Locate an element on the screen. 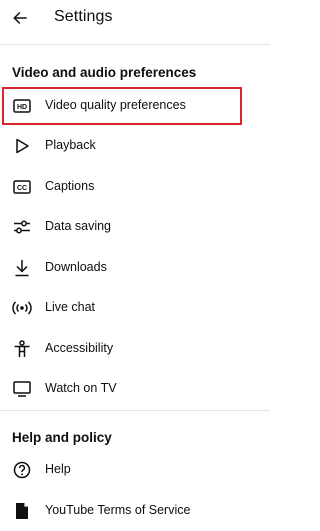 The width and height of the screenshot is (320, 531). settings-item-playback: Playback is located at coordinates (135, 146).